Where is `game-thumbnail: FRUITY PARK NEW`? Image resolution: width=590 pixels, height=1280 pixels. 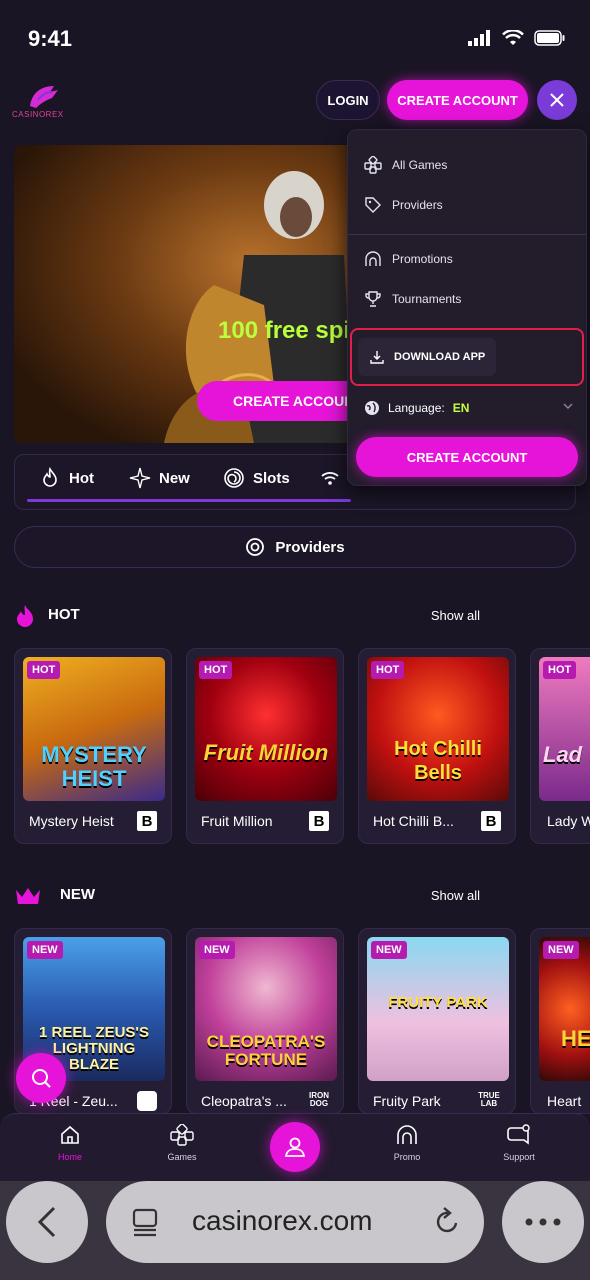
game-thumbnail: FRUITY PARK NEW is located at coordinates (438, 1009).